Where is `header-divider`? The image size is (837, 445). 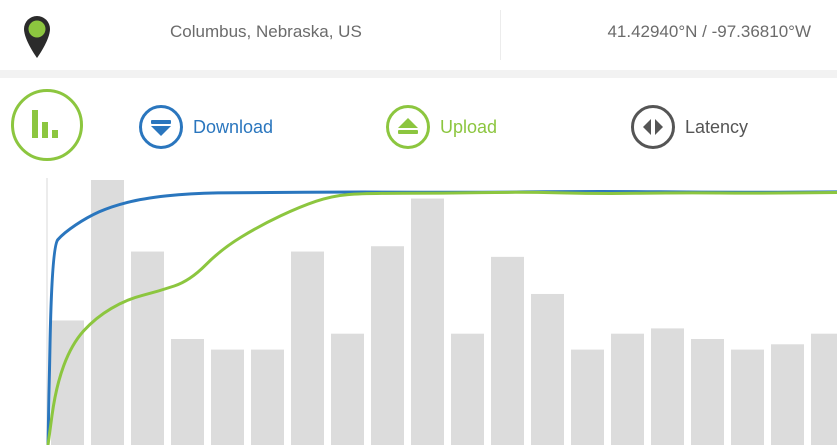
header-divider is located at coordinates (500, 35).